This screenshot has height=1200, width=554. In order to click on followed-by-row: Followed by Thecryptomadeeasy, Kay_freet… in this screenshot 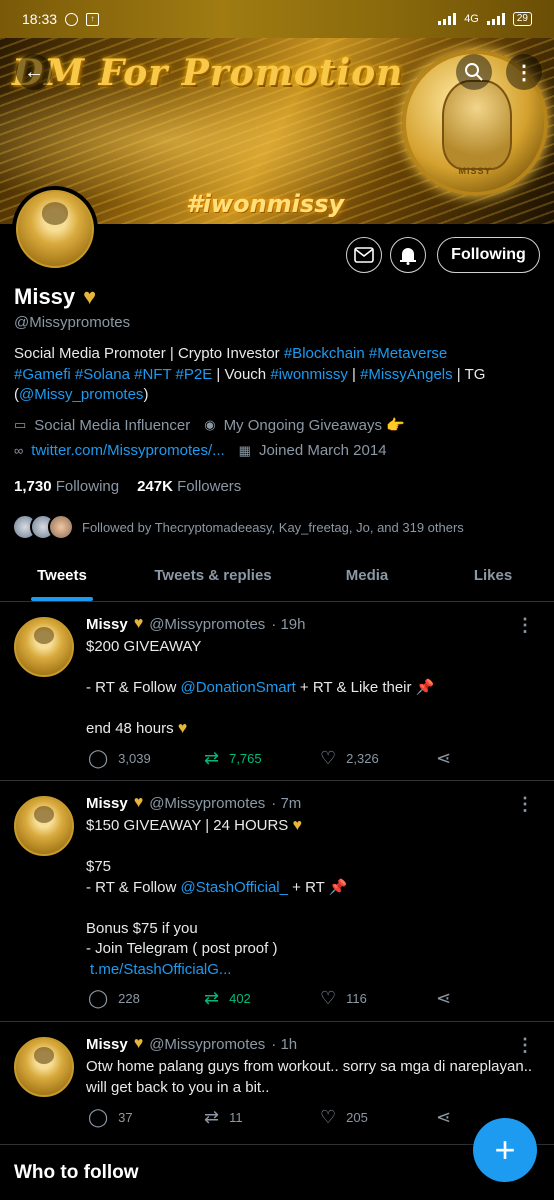, I will do `click(238, 527)`.